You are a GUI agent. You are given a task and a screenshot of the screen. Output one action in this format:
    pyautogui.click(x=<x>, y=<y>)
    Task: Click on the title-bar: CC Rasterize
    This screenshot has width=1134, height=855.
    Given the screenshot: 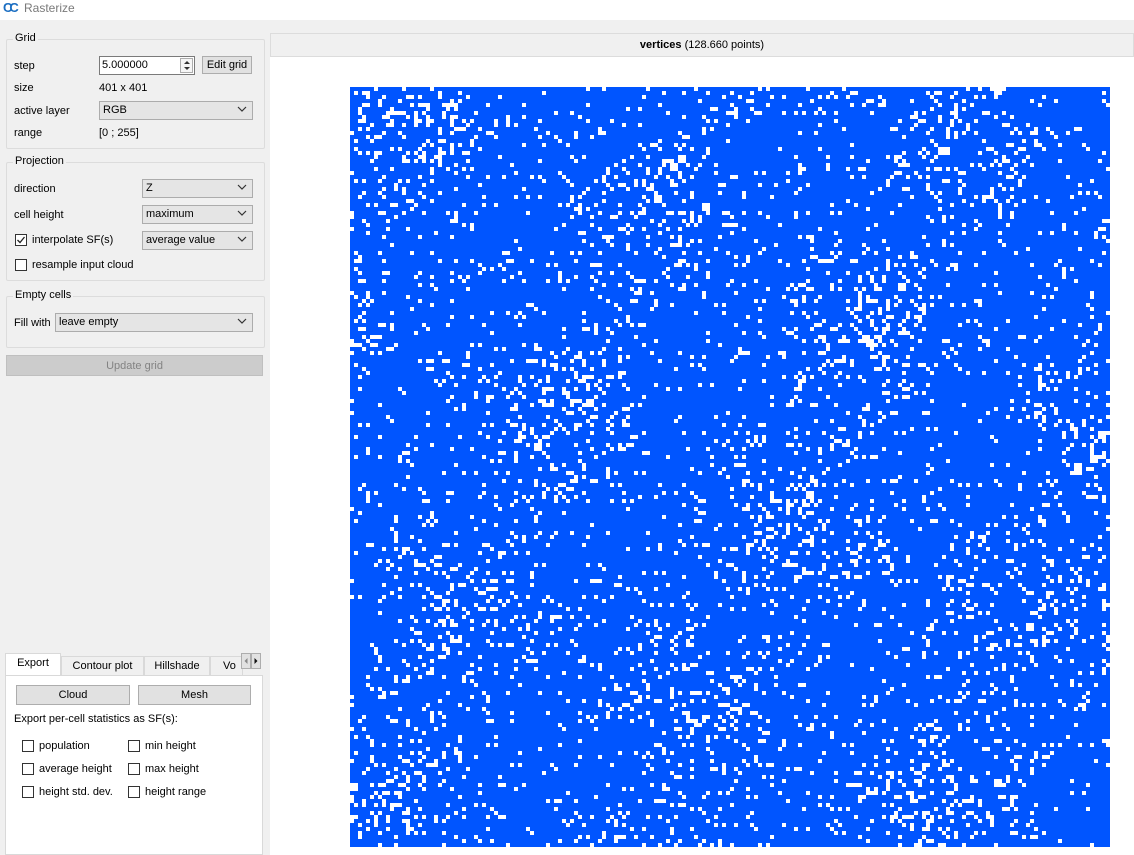 What is the action you would take?
    pyautogui.click(x=567, y=10)
    